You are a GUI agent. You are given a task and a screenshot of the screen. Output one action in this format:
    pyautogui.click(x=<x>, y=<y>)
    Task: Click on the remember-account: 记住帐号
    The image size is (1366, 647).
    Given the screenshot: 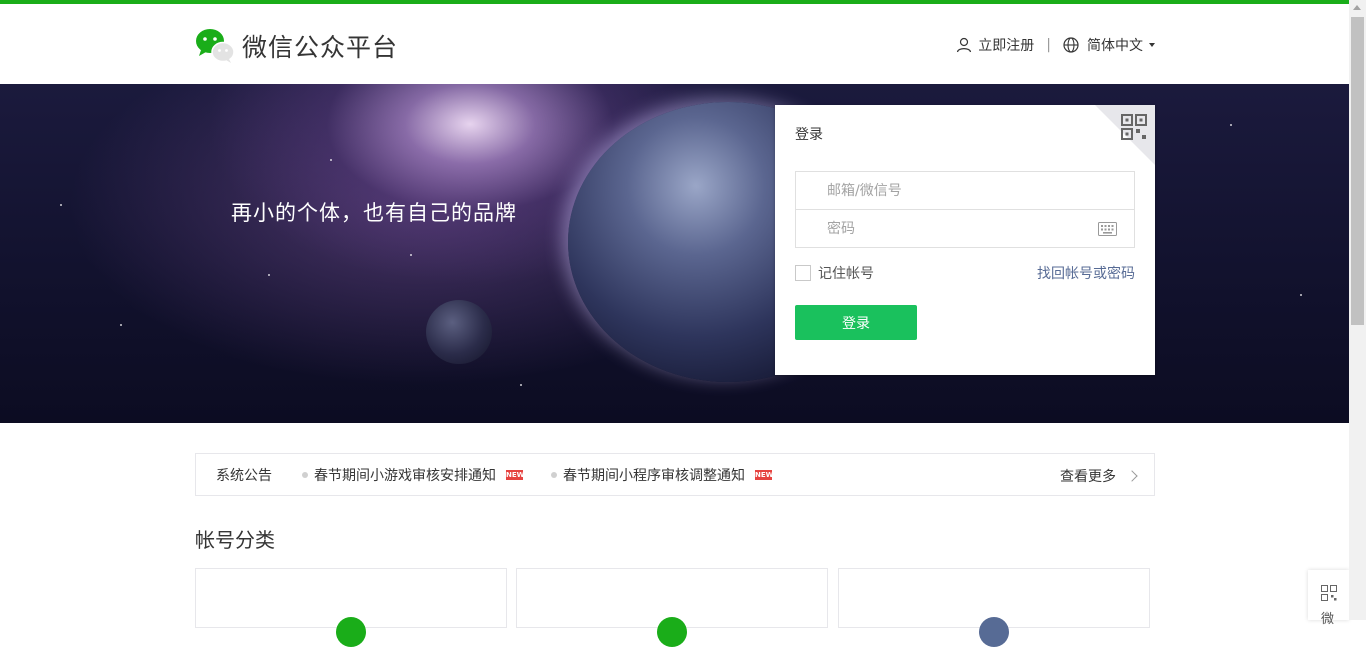 What is the action you would take?
    pyautogui.click(x=834, y=273)
    